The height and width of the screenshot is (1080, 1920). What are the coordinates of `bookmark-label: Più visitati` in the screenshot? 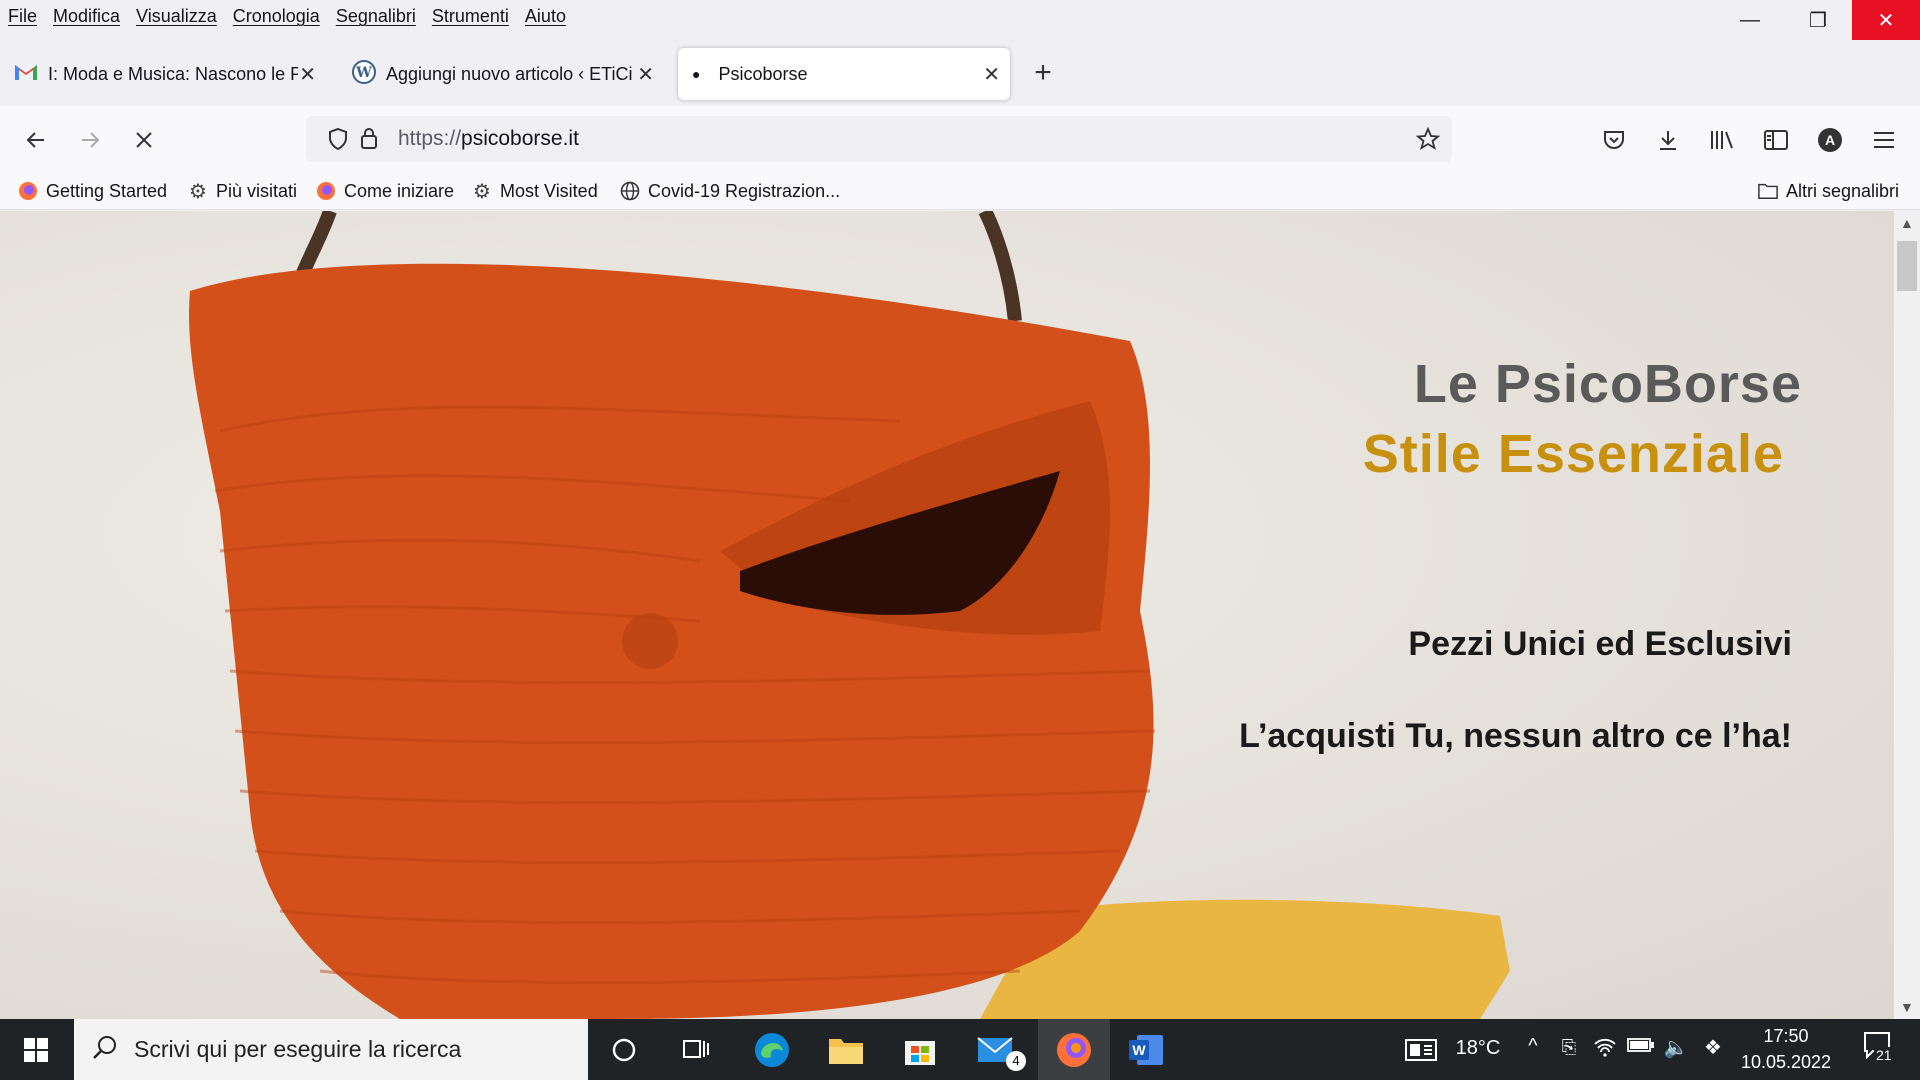 It's located at (257, 190).